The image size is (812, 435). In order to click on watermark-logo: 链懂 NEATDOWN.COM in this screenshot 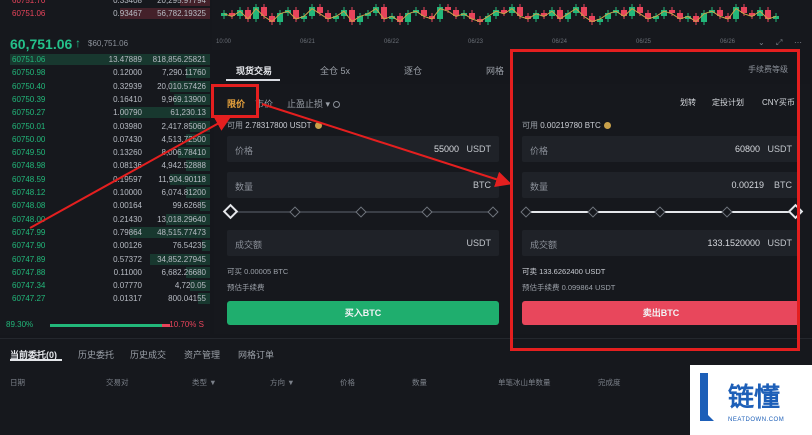, I will do `click(751, 400)`.